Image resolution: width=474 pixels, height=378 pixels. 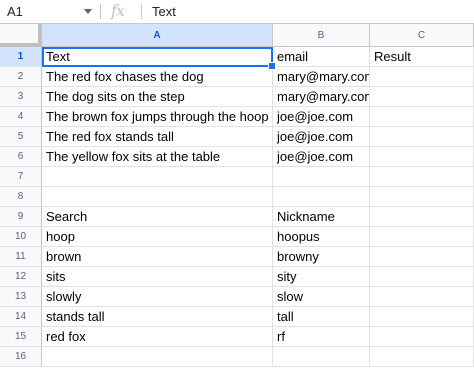 What do you see at coordinates (422, 337) in the screenshot?
I see `cell-c15` at bounding box center [422, 337].